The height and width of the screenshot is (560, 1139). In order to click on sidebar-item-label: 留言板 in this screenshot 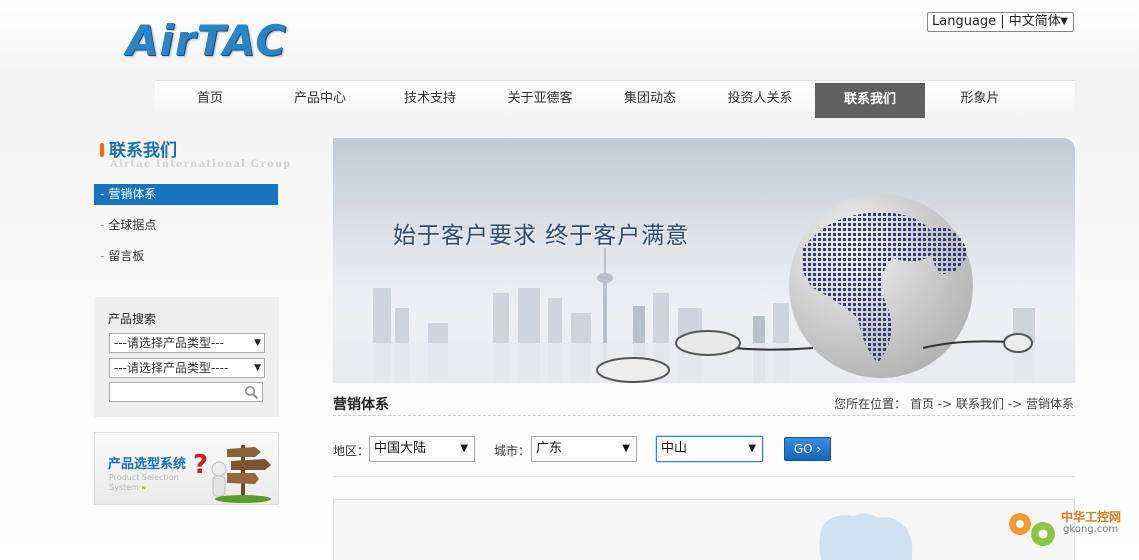, I will do `click(126, 256)`.